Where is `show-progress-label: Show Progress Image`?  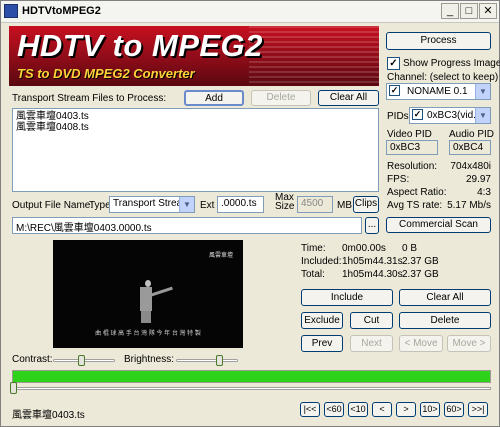 show-progress-label: Show Progress Image is located at coordinates (451, 63).